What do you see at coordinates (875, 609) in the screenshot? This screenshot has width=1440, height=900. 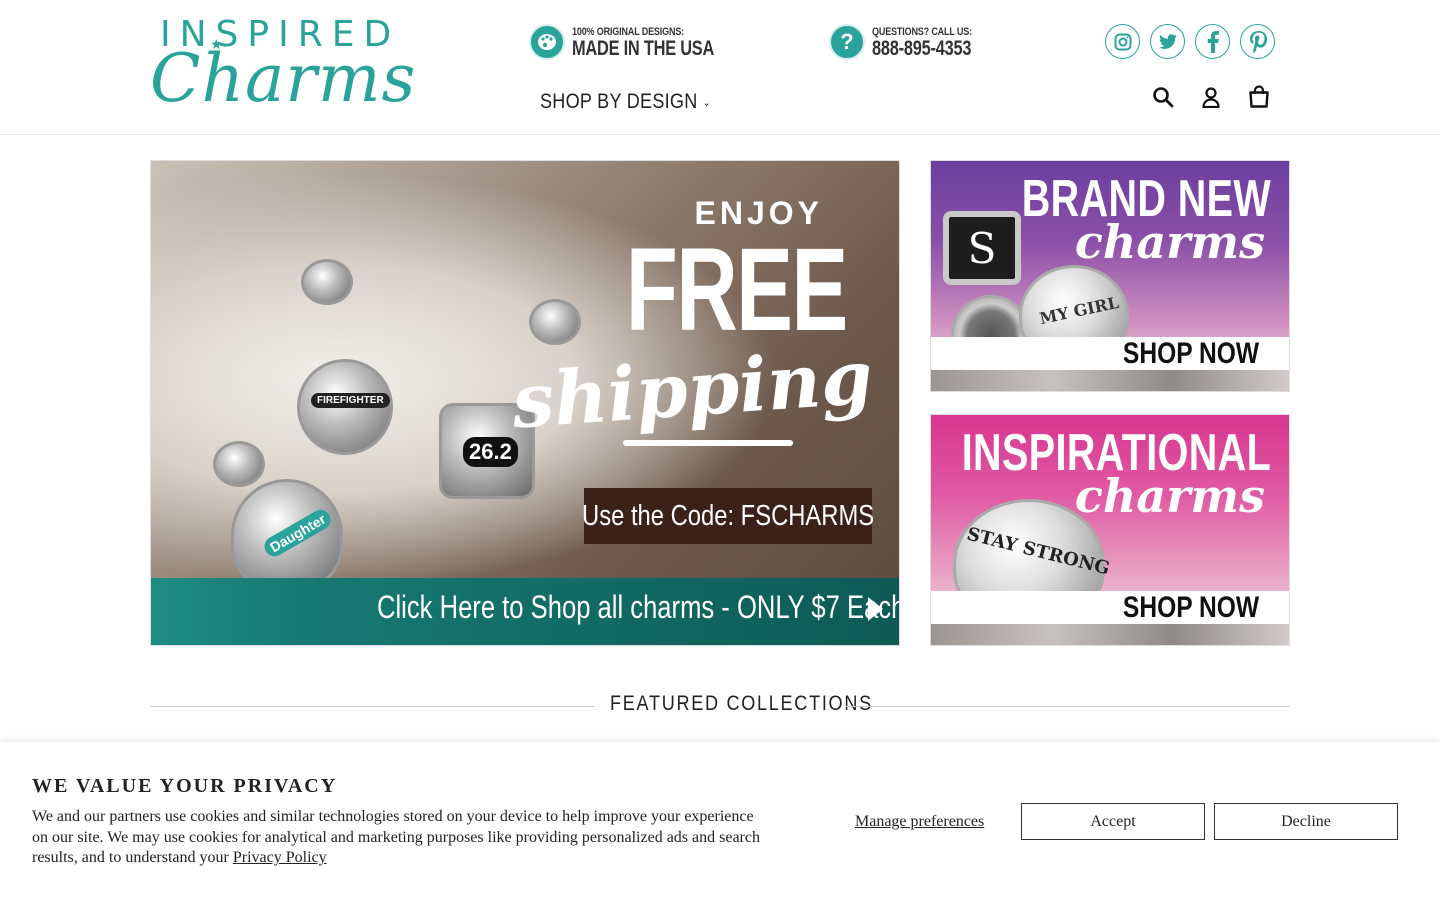 I see `play-arrow-icon` at bounding box center [875, 609].